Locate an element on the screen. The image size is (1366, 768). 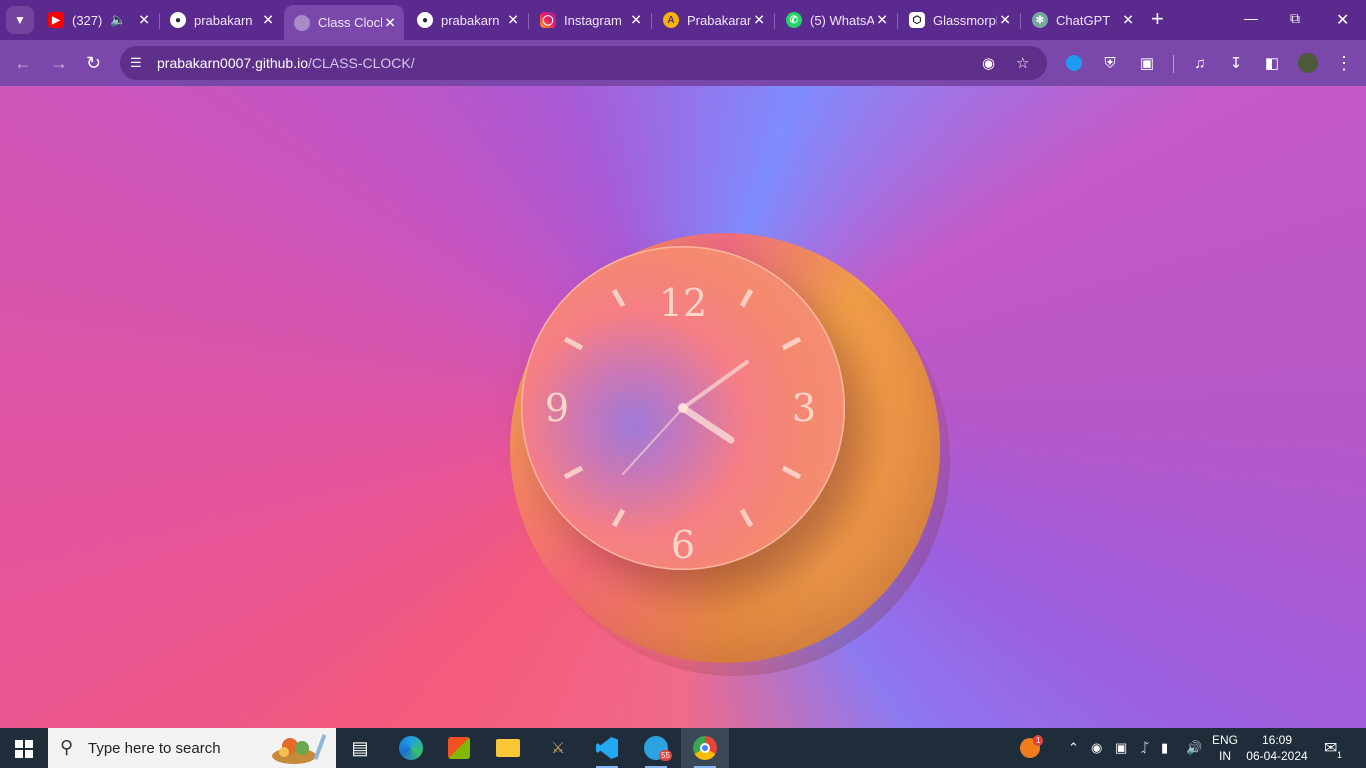
taskbar-game: ⚔ is located at coordinates (558, 748).